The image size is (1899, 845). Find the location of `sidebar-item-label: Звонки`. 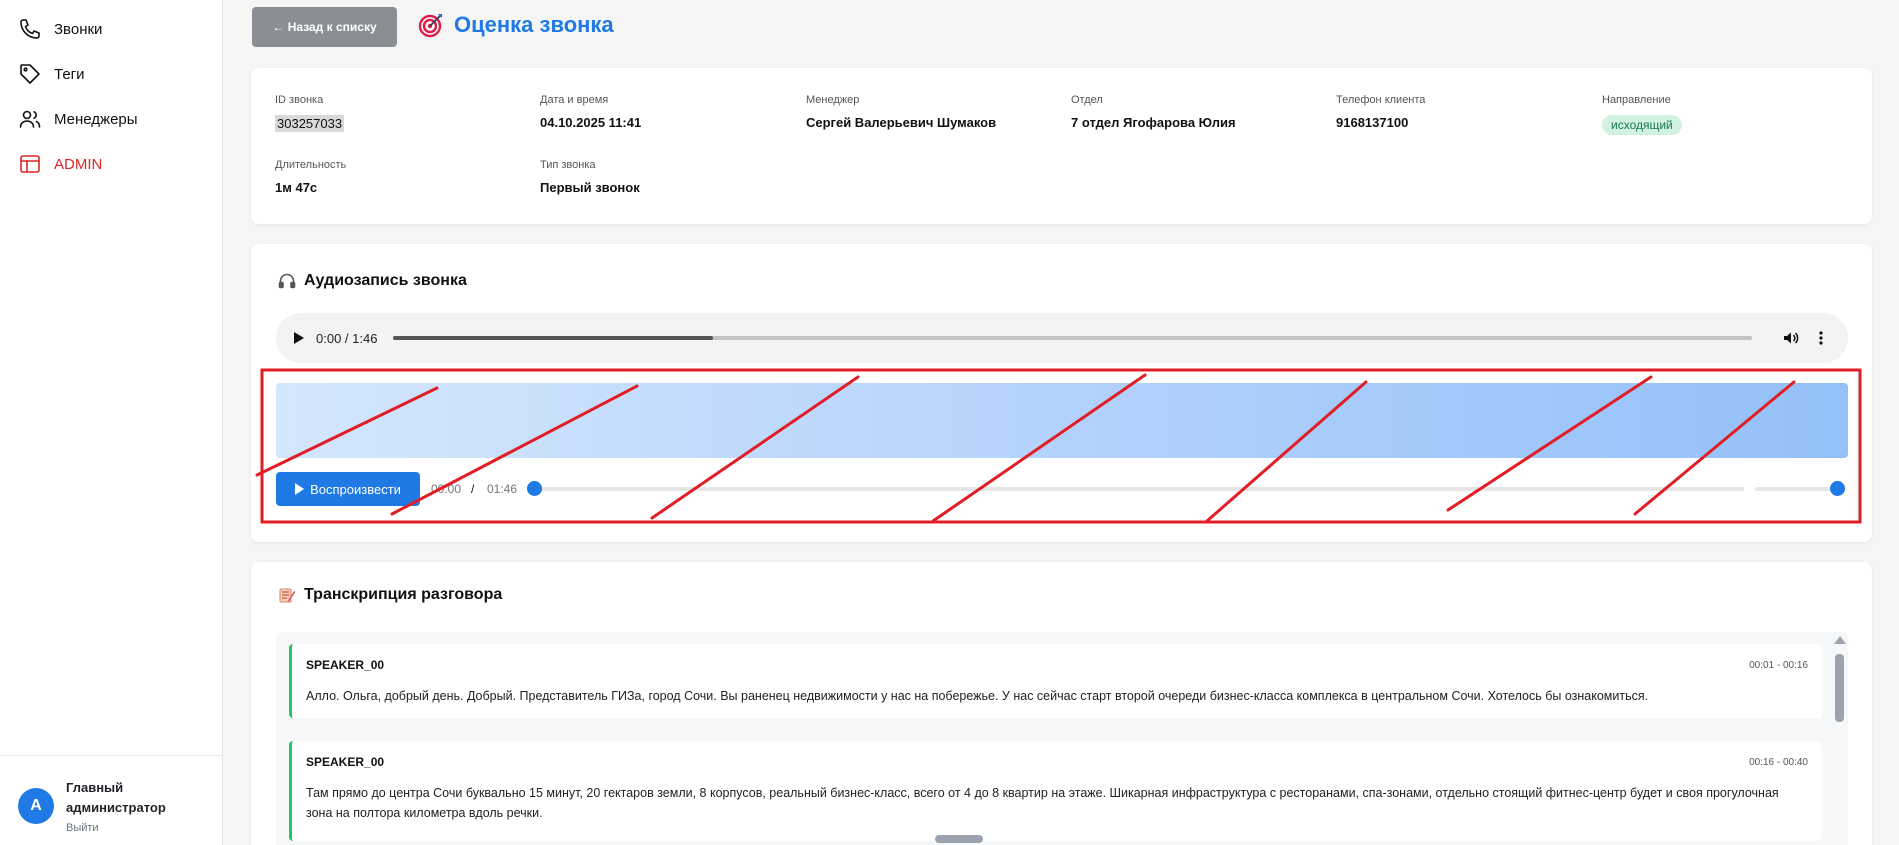

sidebar-item-label: Звонки is located at coordinates (78, 29).